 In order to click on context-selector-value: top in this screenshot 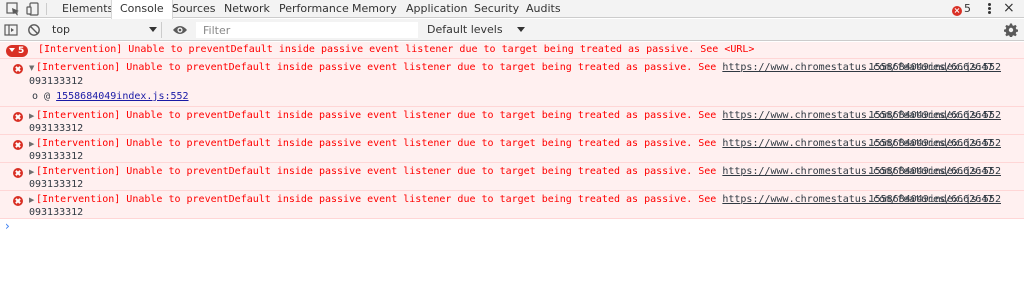, I will do `click(61, 29)`.